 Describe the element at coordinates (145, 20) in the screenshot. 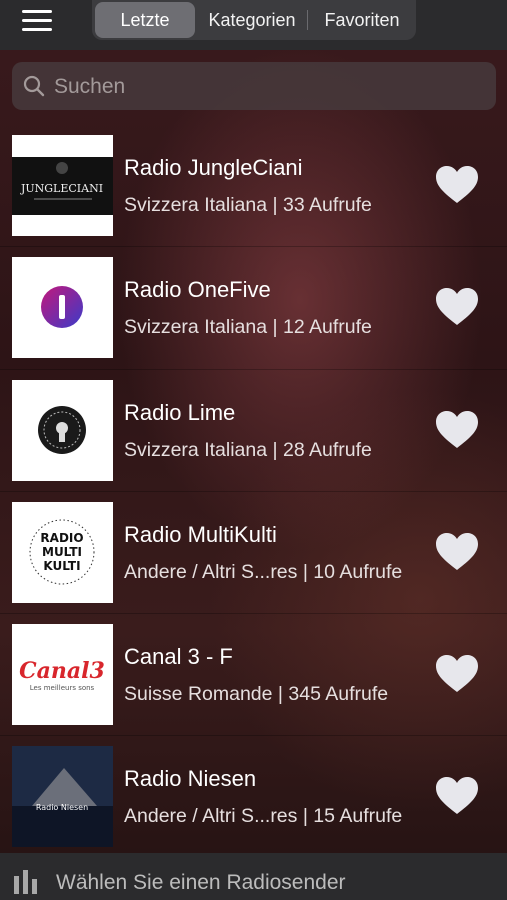

I see `tab-letzte: Letzte` at that location.